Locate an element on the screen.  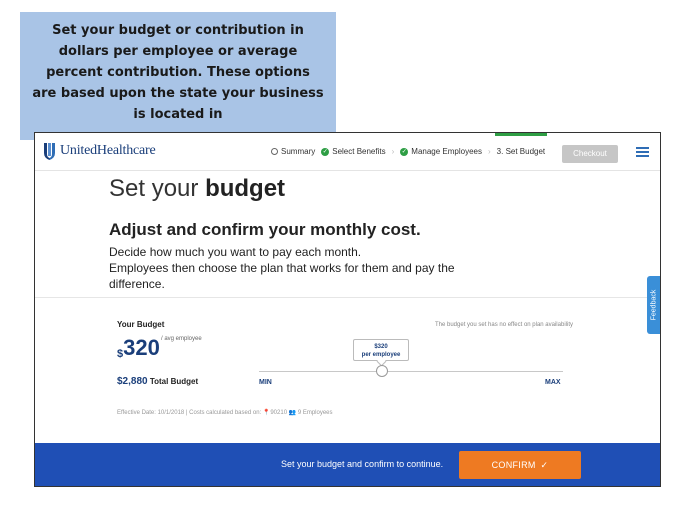
feedback-tab: Feedback is located at coordinates (653, 305).